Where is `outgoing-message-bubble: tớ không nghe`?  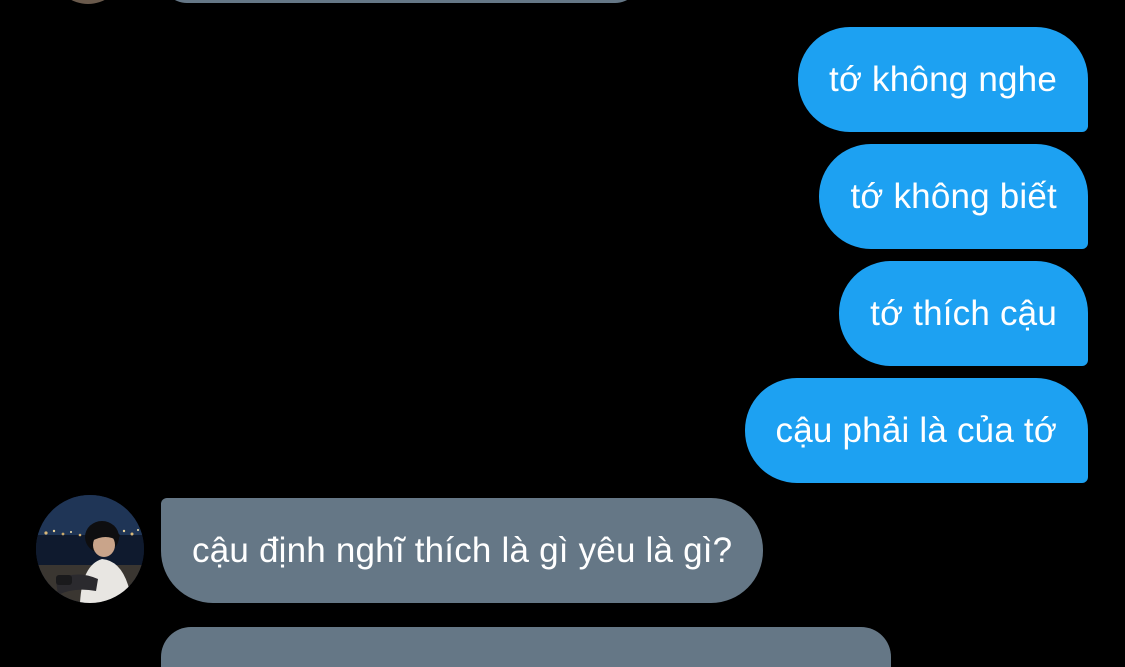
outgoing-message-bubble: tớ không nghe is located at coordinates (943, 79).